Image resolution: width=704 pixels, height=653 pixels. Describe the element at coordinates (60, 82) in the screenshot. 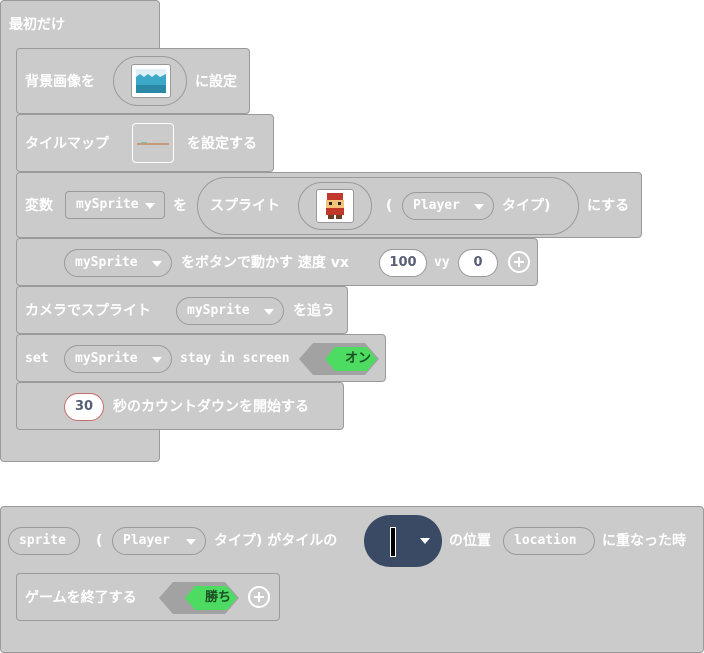

I see `set-background-label: 背景画像を` at that location.